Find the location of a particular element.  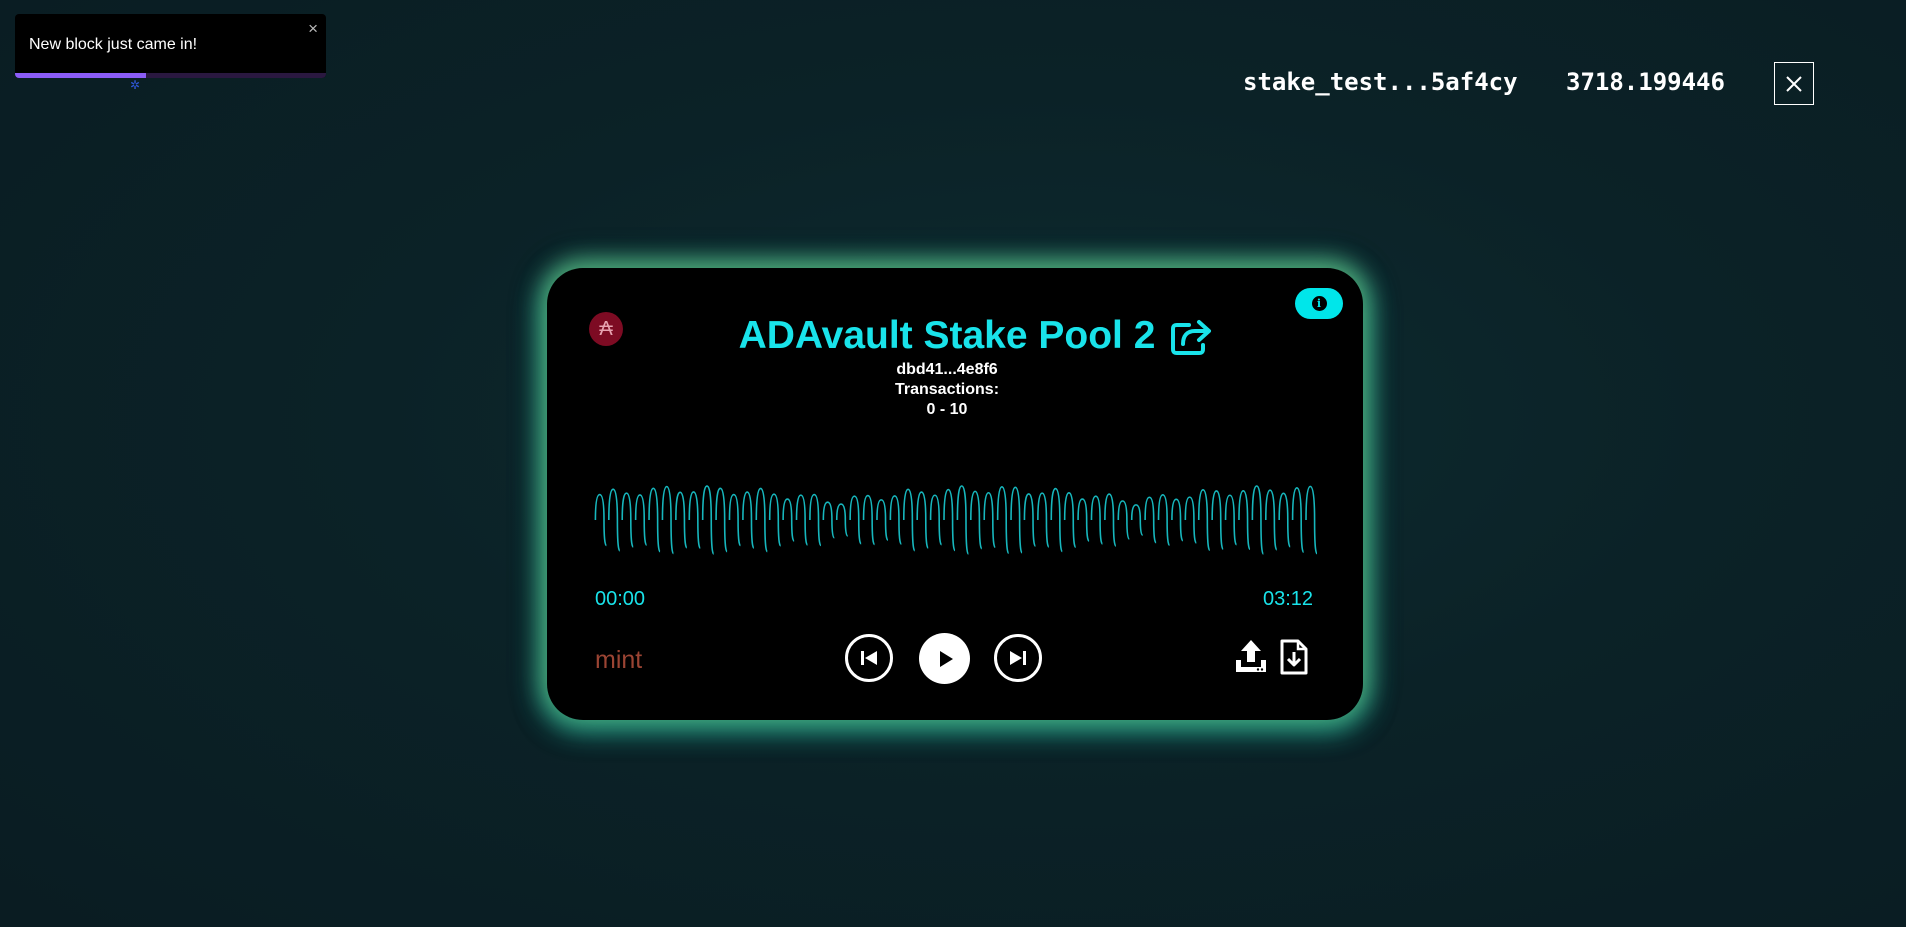

transactions-label: Transactions: is located at coordinates (947, 389).